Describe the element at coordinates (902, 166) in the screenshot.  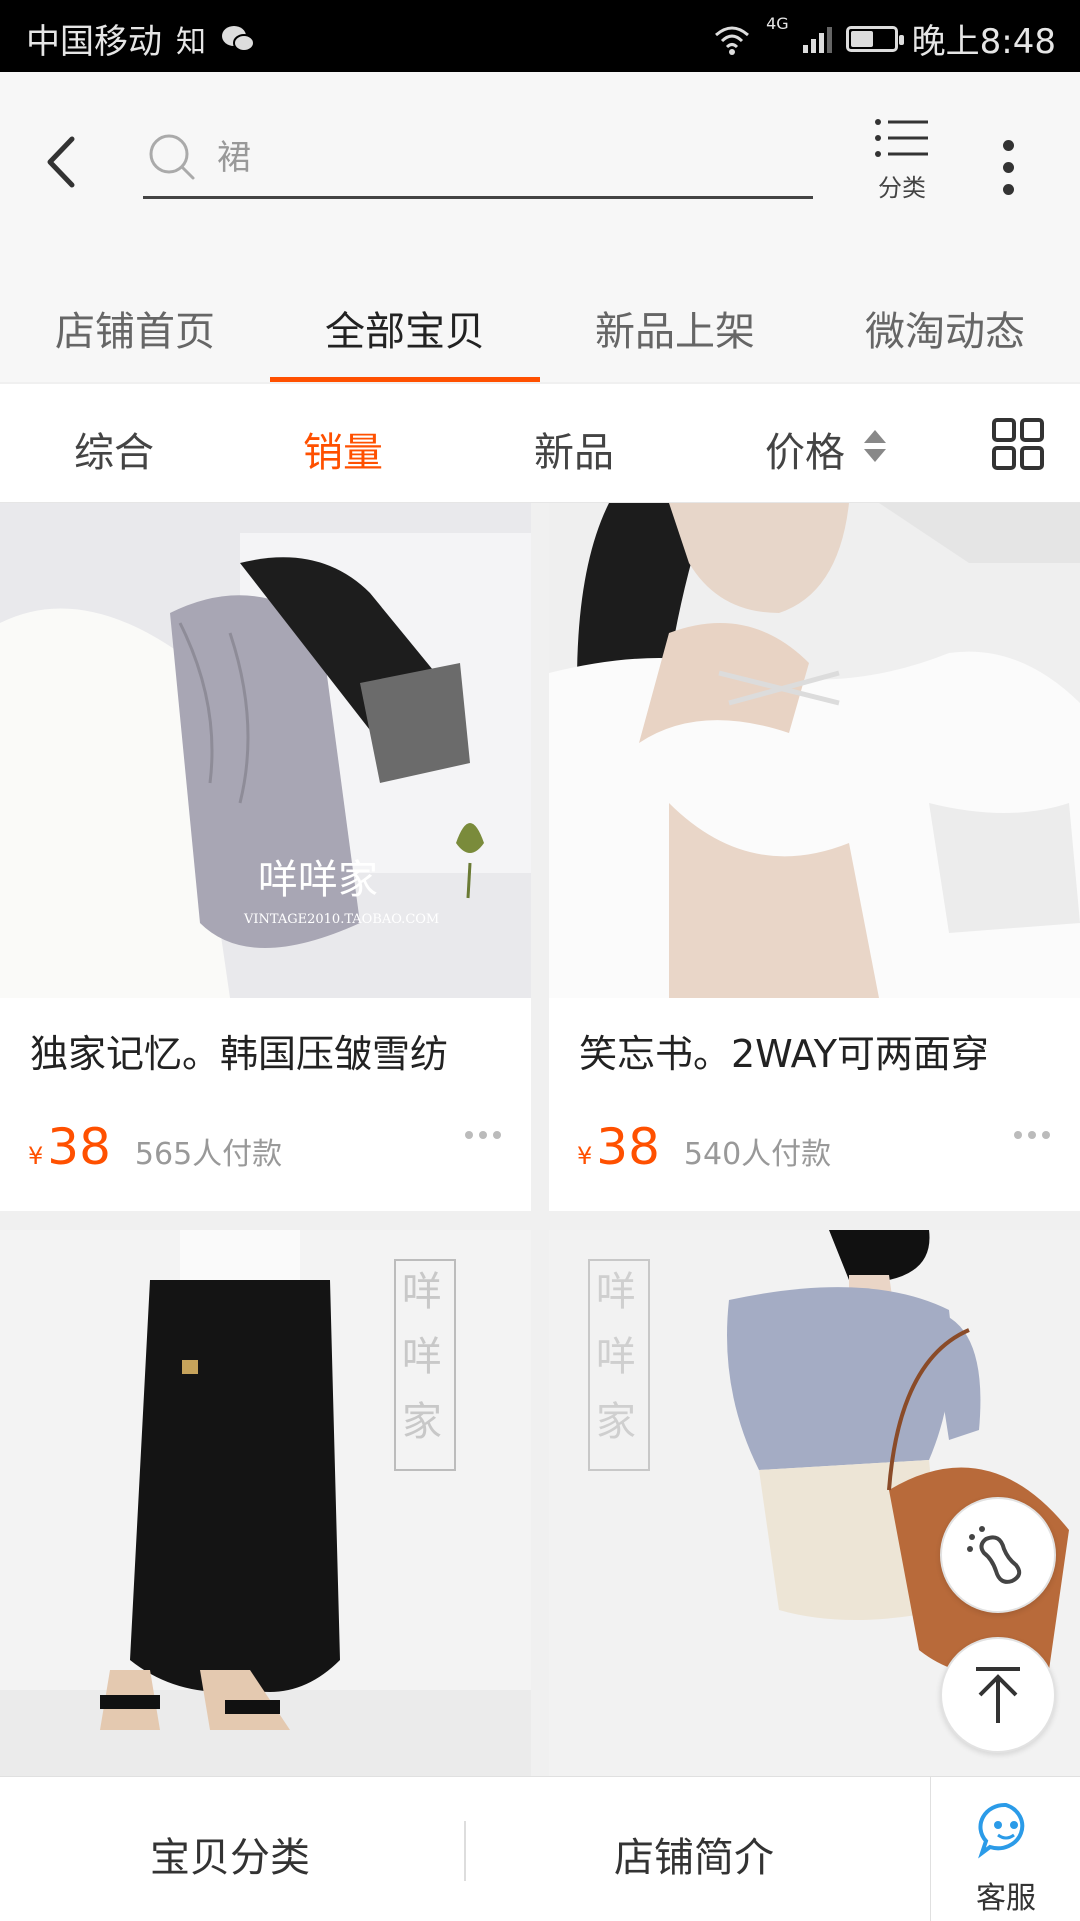
I see `category-button: 分类` at that location.